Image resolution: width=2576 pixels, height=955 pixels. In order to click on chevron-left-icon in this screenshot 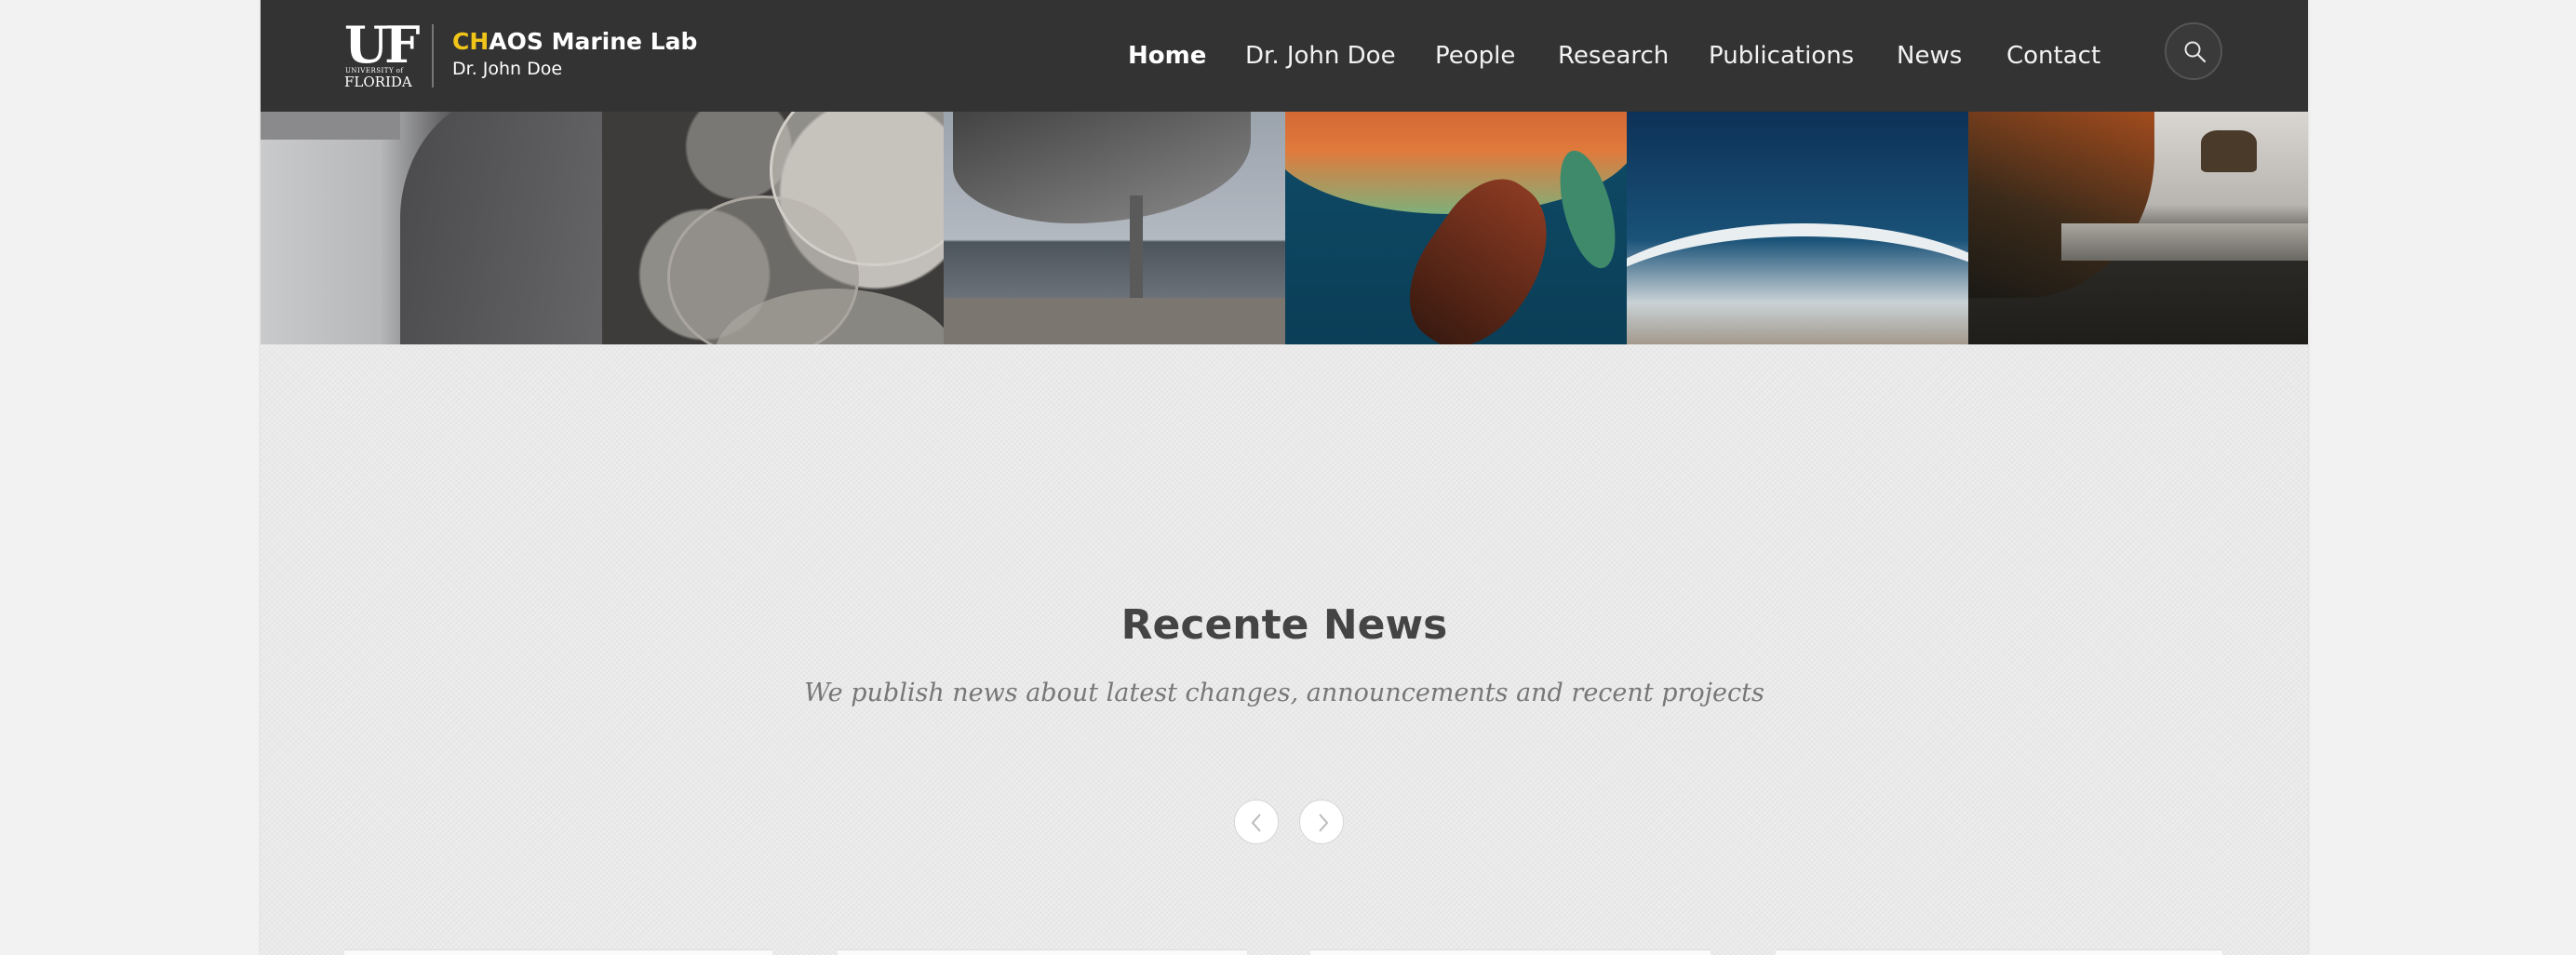, I will do `click(1256, 823)`.